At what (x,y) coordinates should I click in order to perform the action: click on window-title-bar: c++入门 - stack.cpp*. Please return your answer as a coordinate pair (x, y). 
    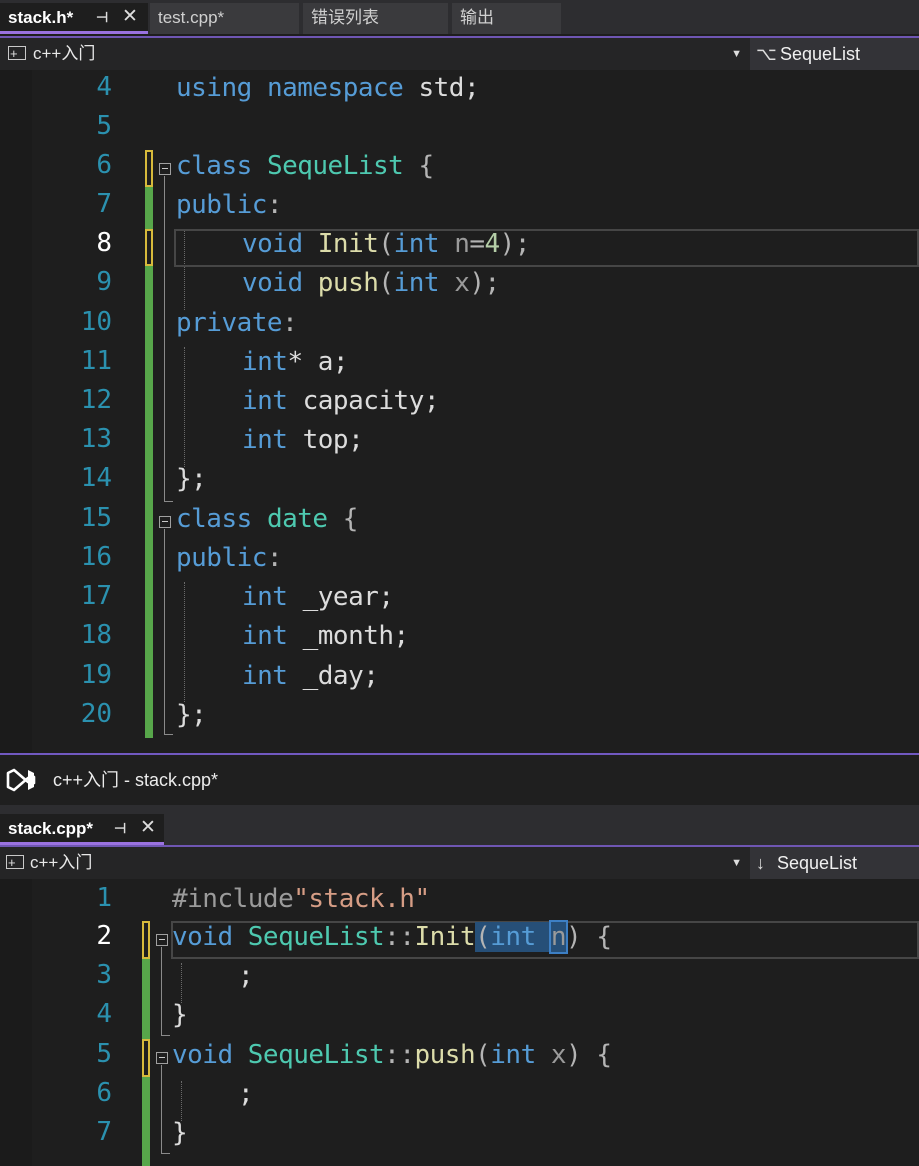
    Looking at the image, I should click on (459, 780).